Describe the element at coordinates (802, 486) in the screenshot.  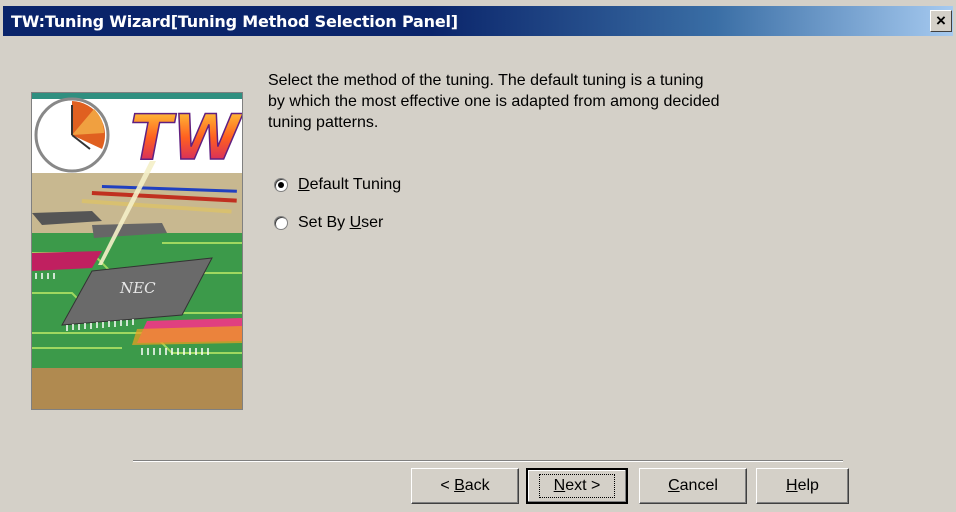
I see `help-button: Help` at that location.